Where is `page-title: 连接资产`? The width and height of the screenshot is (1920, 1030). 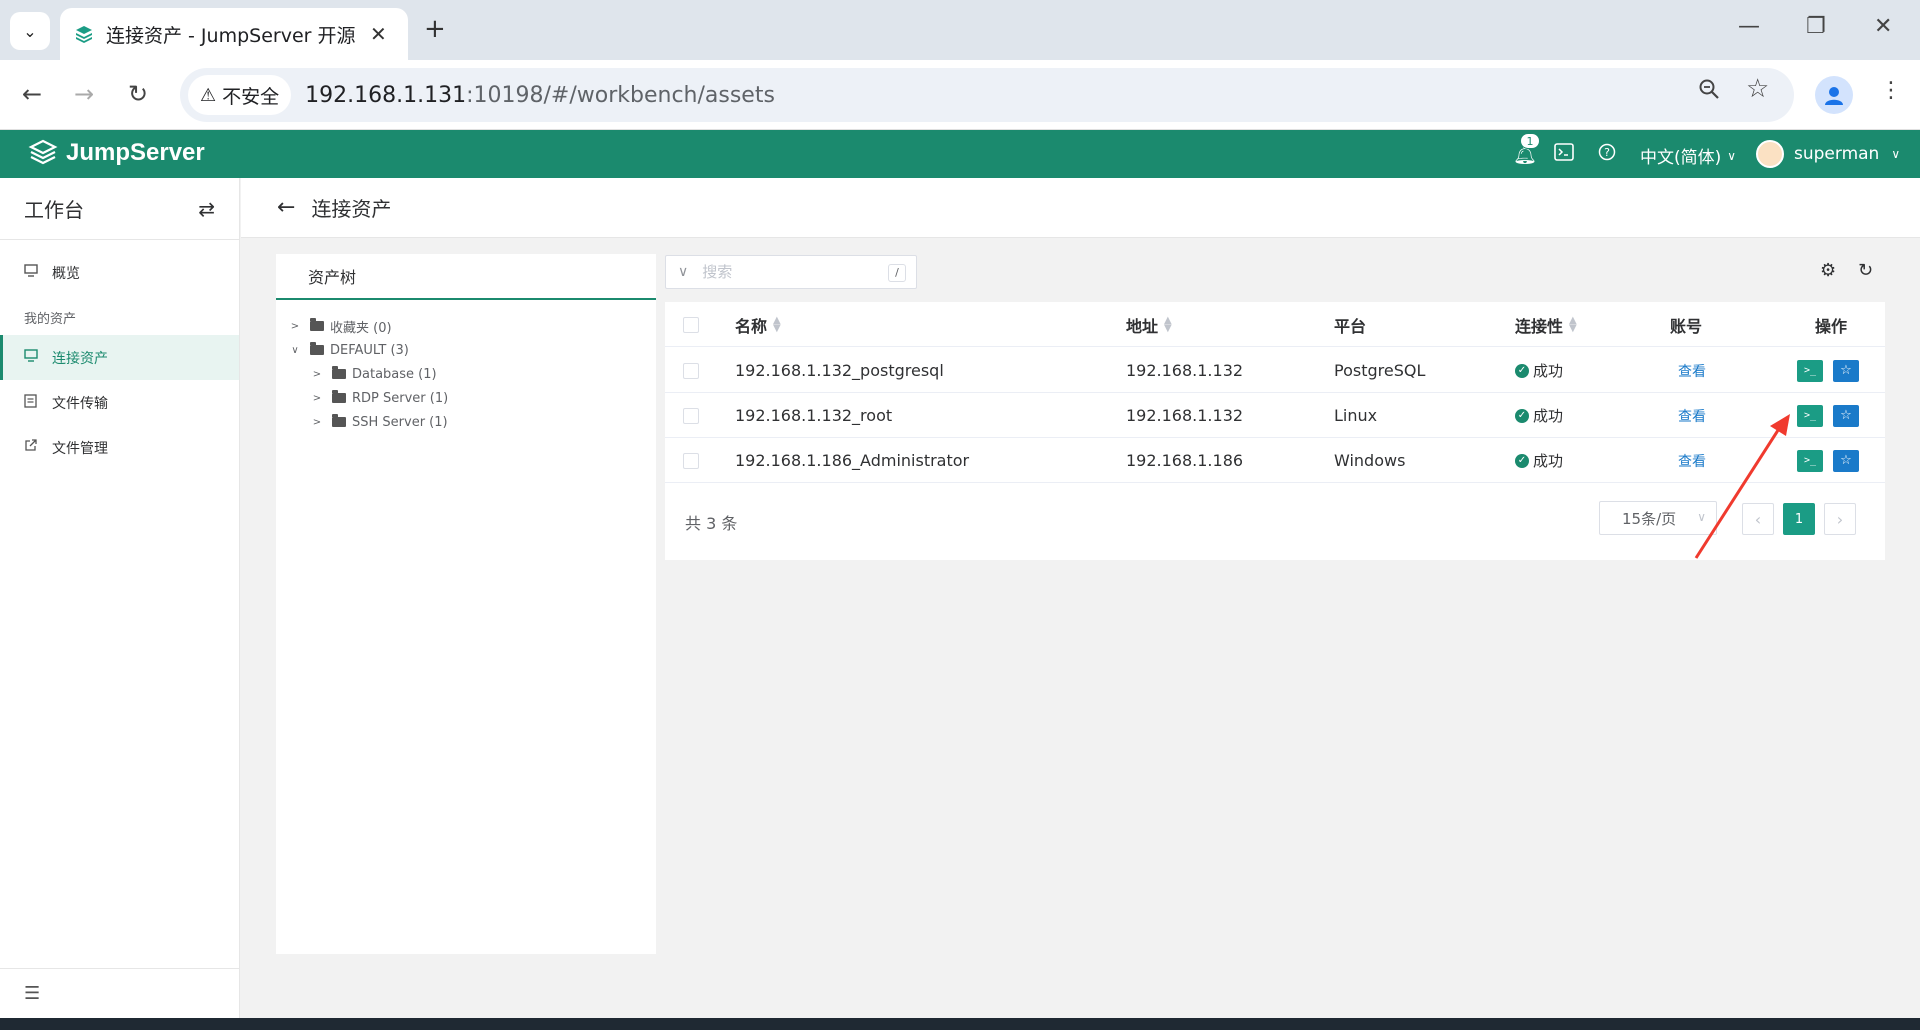
page-title: 连接资产 is located at coordinates (351, 209).